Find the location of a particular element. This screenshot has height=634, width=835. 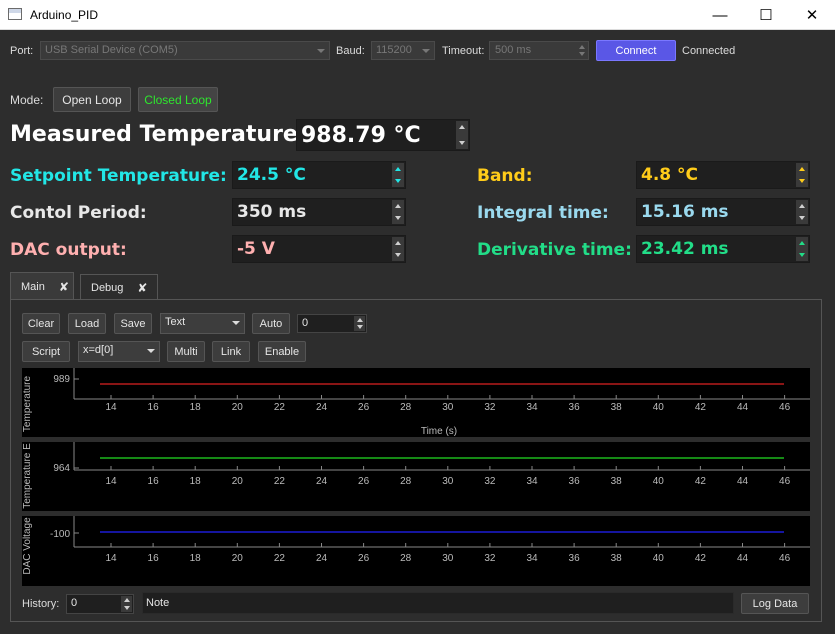

integral-time-value: 15.16 ms is located at coordinates (685, 212).